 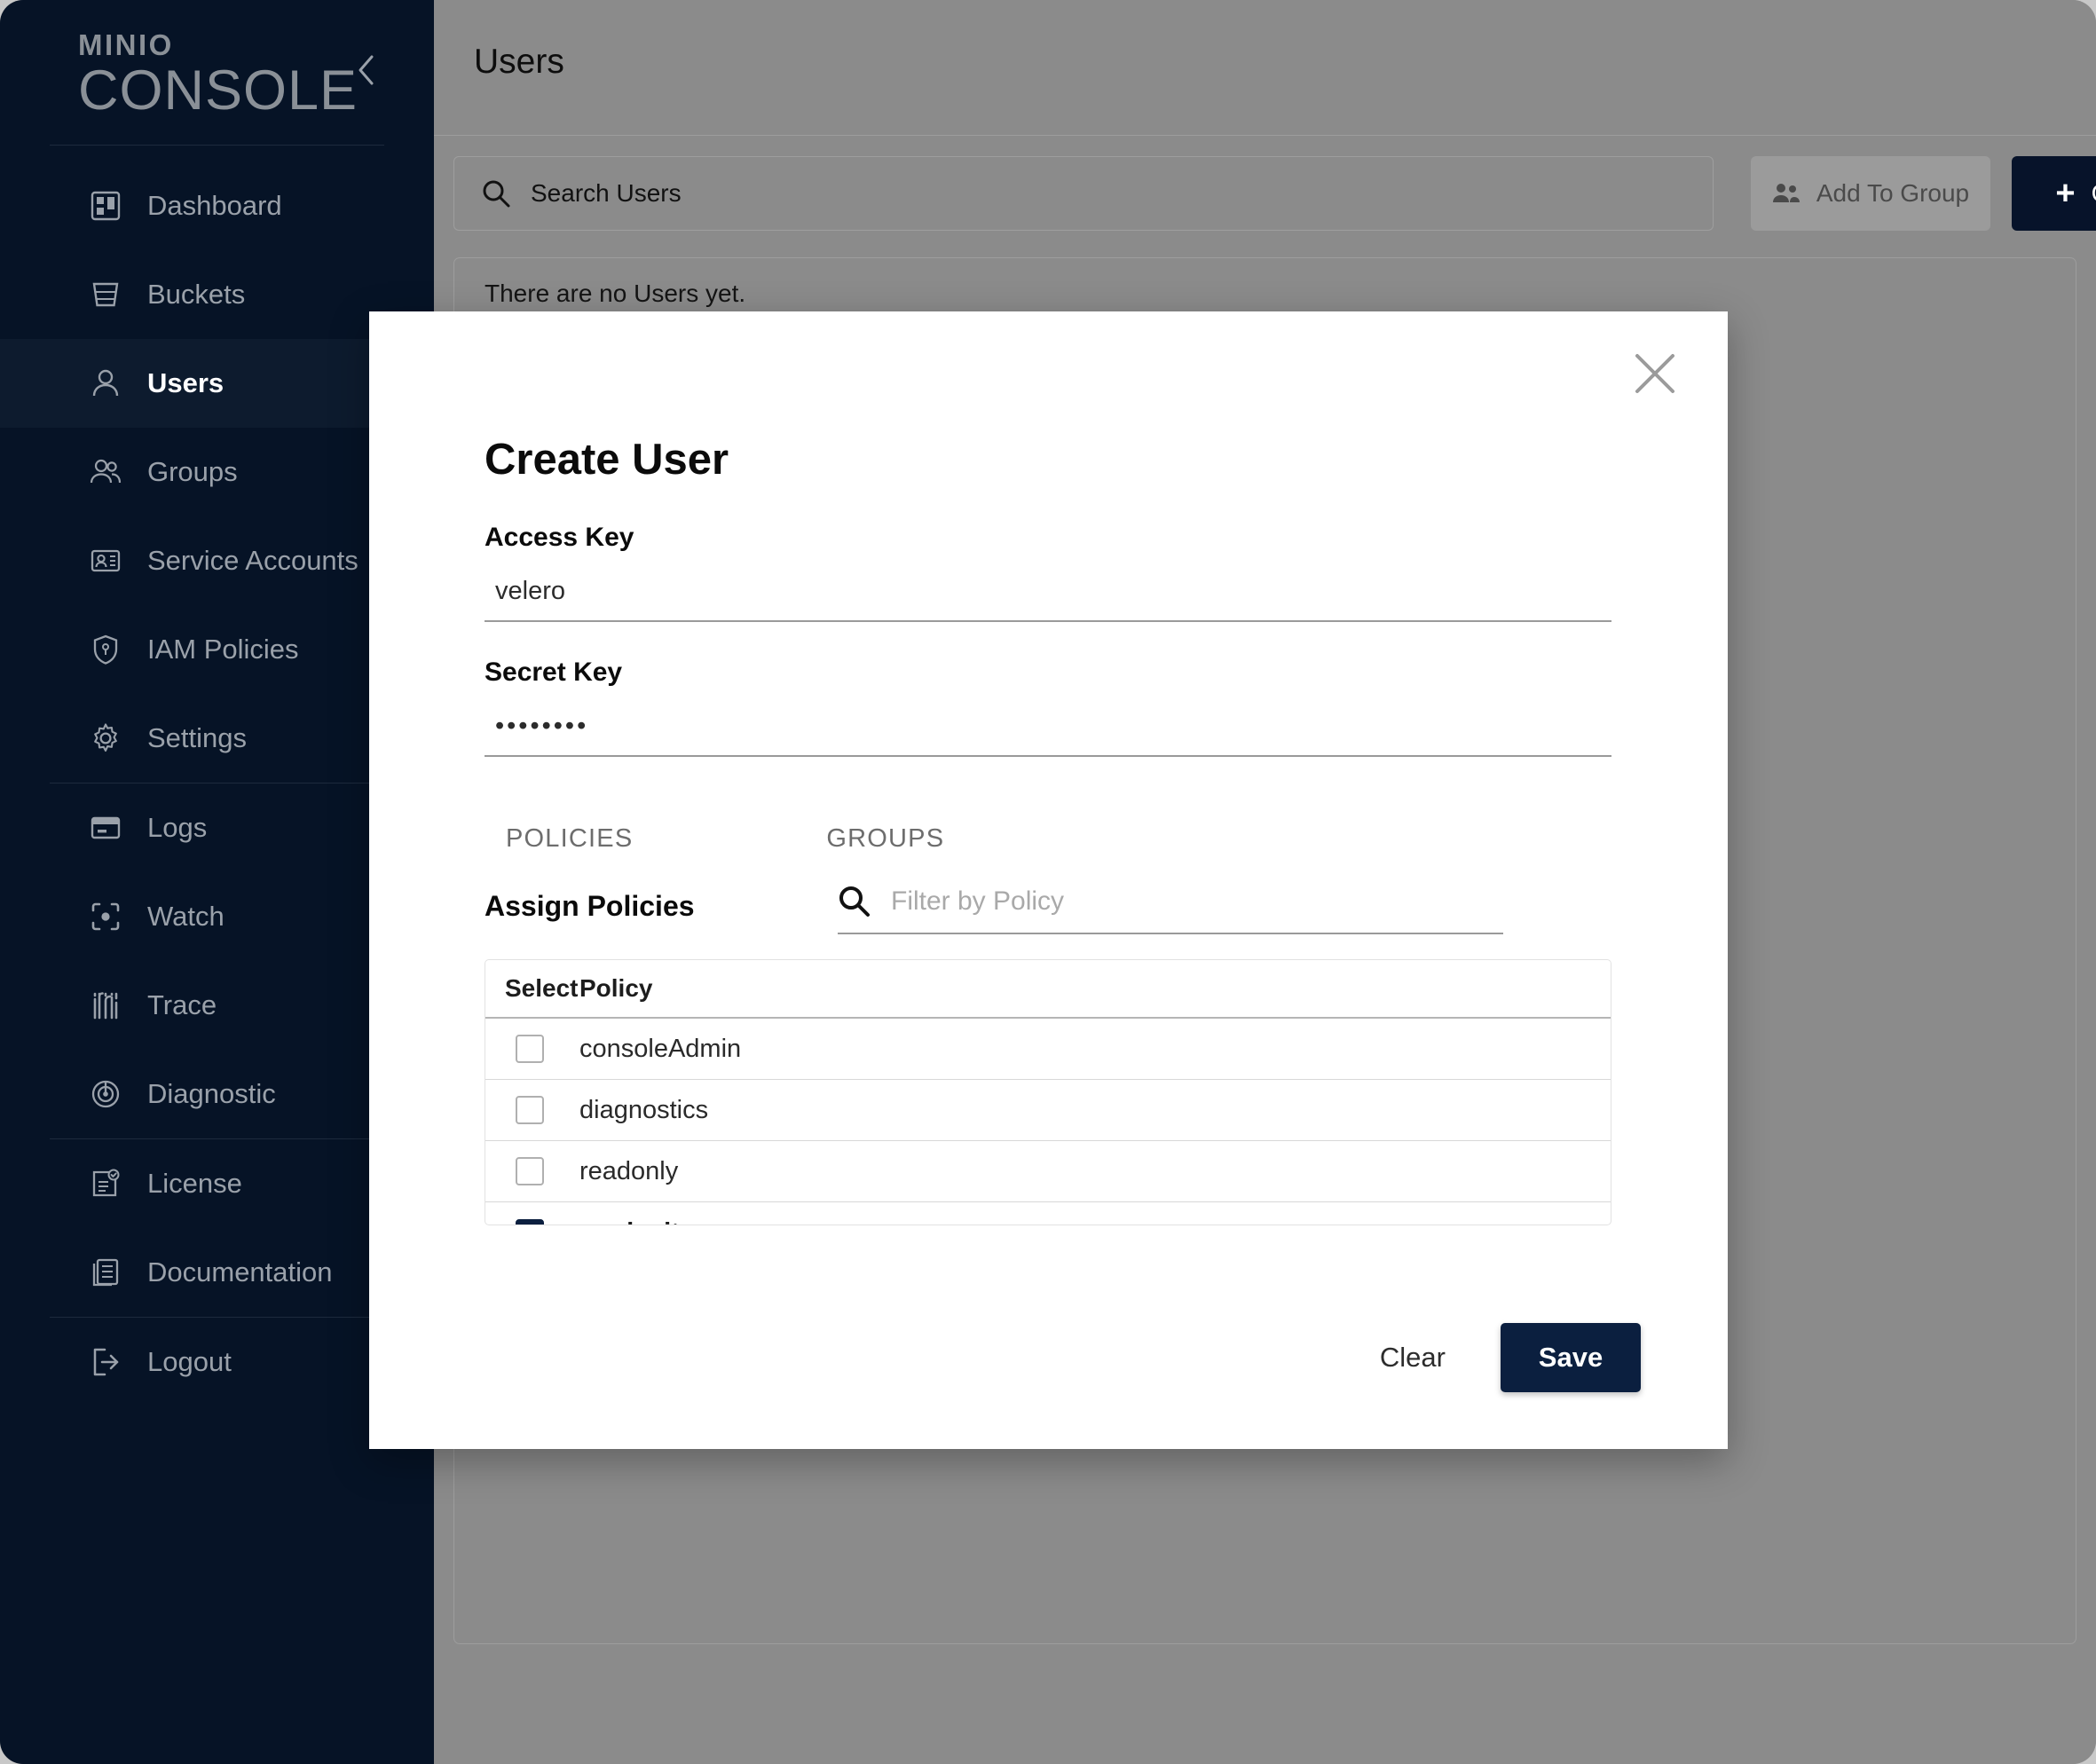 I want to click on policy-row: consoleAdmin, so click(x=1048, y=1049).